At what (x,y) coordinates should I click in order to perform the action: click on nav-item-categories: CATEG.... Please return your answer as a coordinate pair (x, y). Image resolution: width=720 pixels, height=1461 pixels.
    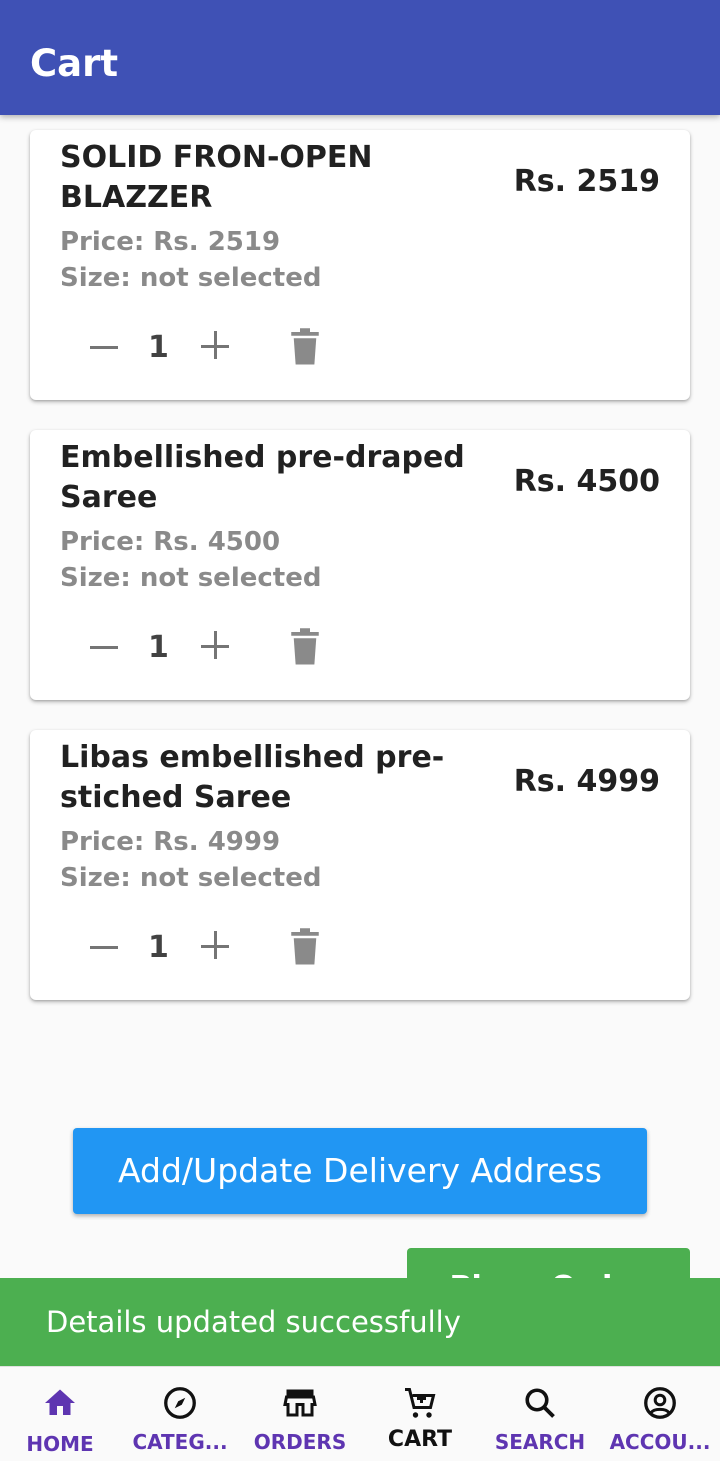
    Looking at the image, I should click on (180, 1414).